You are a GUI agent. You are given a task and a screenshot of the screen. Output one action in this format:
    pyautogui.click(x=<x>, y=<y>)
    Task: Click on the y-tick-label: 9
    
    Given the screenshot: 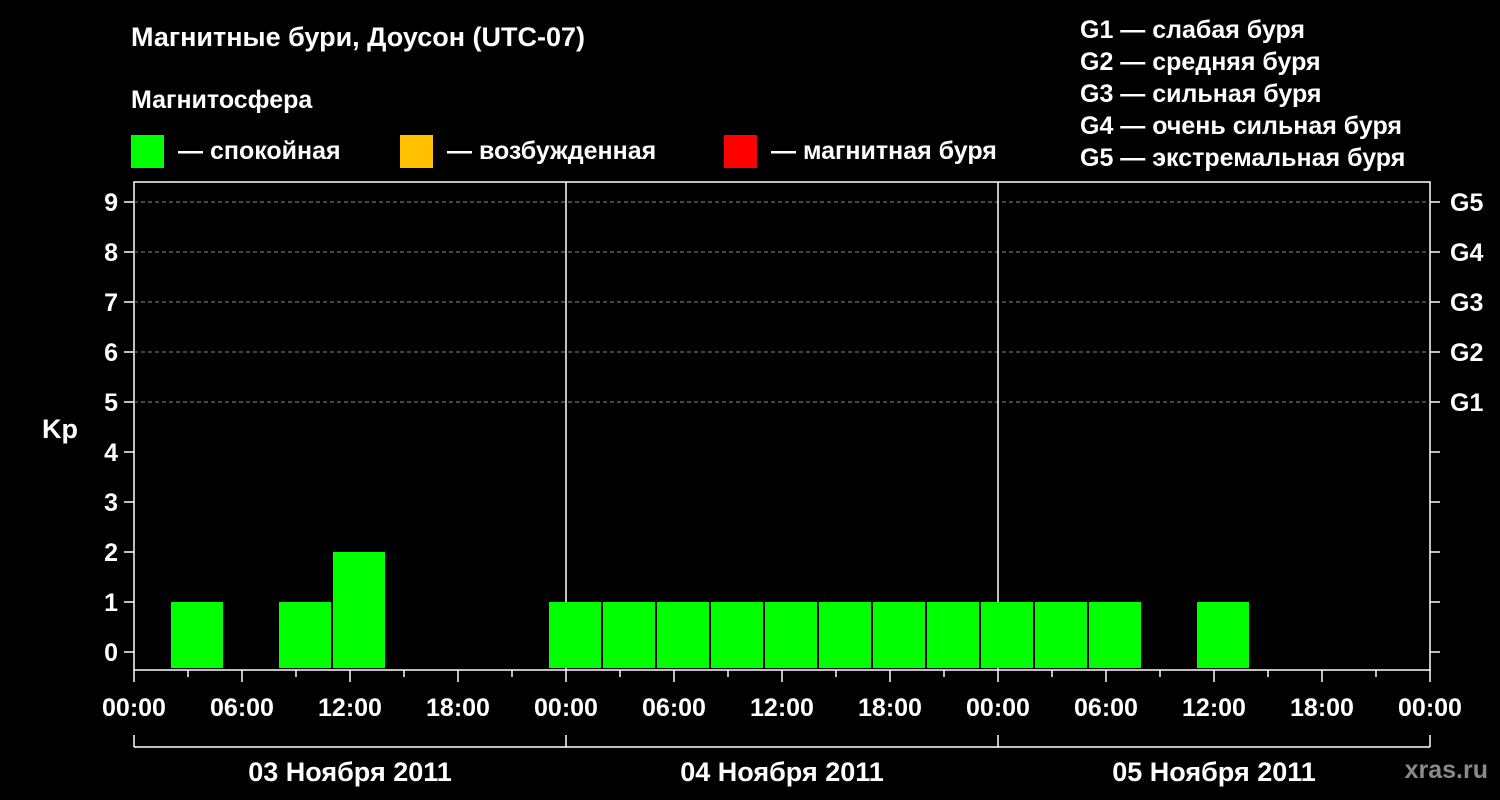 What is the action you would take?
    pyautogui.click(x=111, y=203)
    